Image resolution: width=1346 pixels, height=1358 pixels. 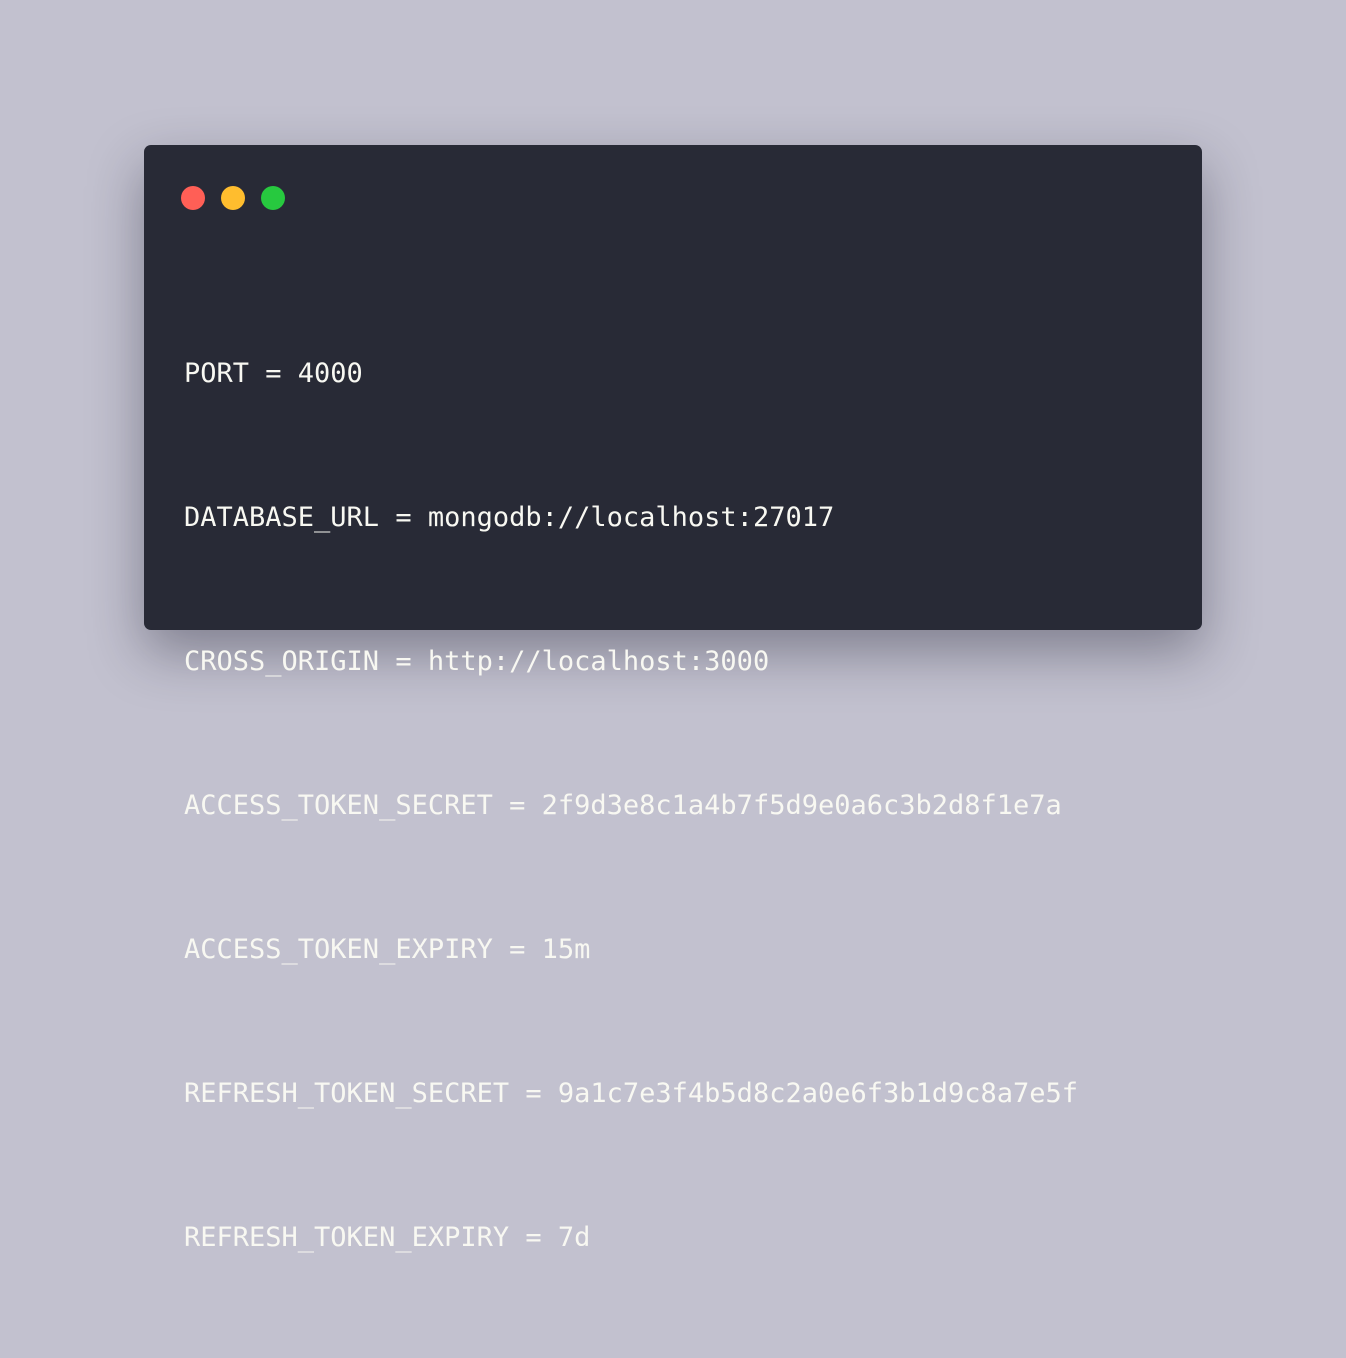 What do you see at coordinates (477, 661) in the screenshot?
I see `code-line-cross-origin: CROSS_ORIGIN = http://localhost:3000` at bounding box center [477, 661].